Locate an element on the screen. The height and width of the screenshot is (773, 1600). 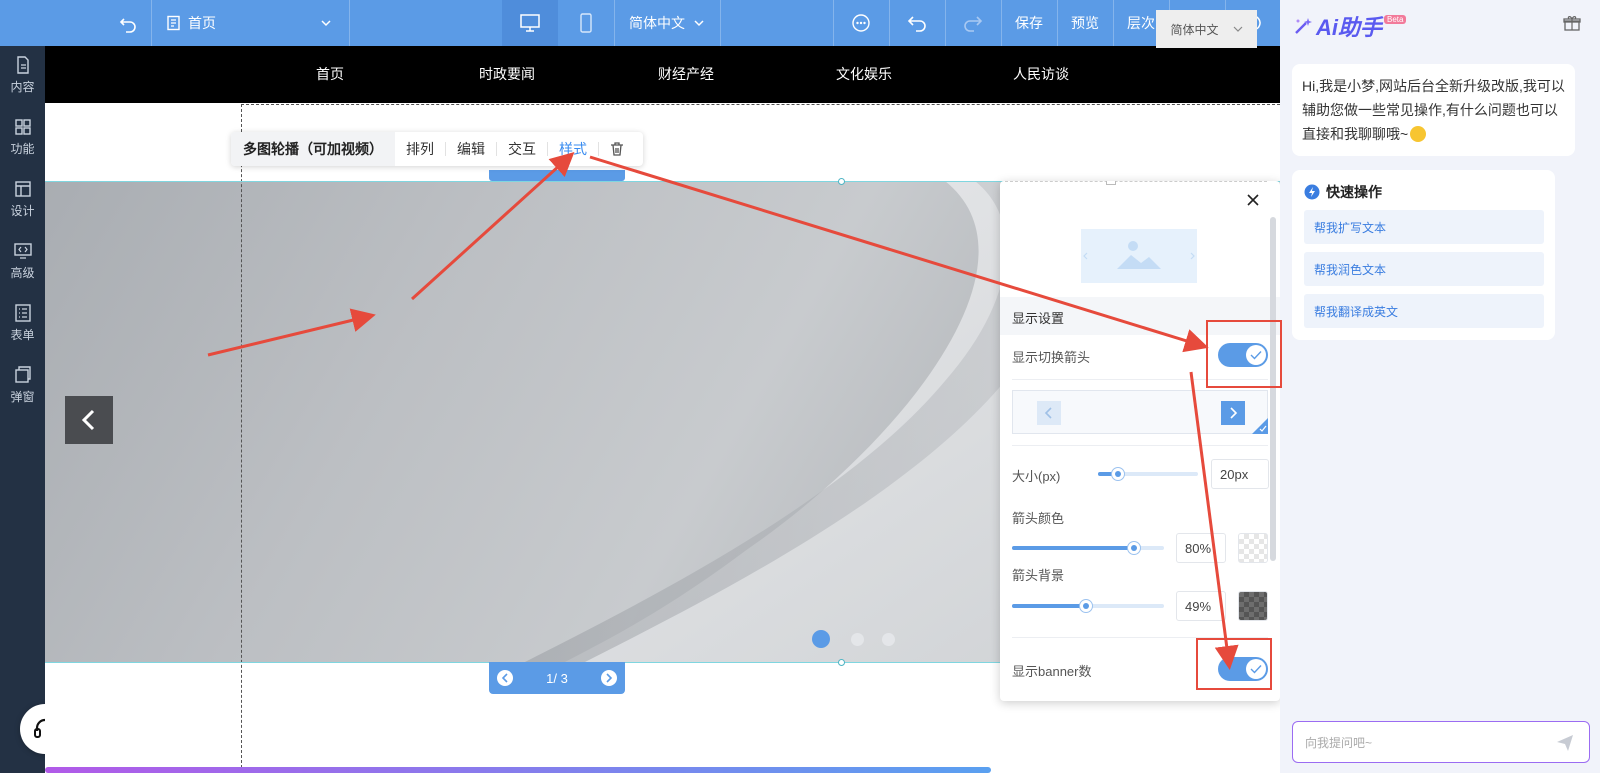
desktop-view-button is located at coordinates (530, 23).